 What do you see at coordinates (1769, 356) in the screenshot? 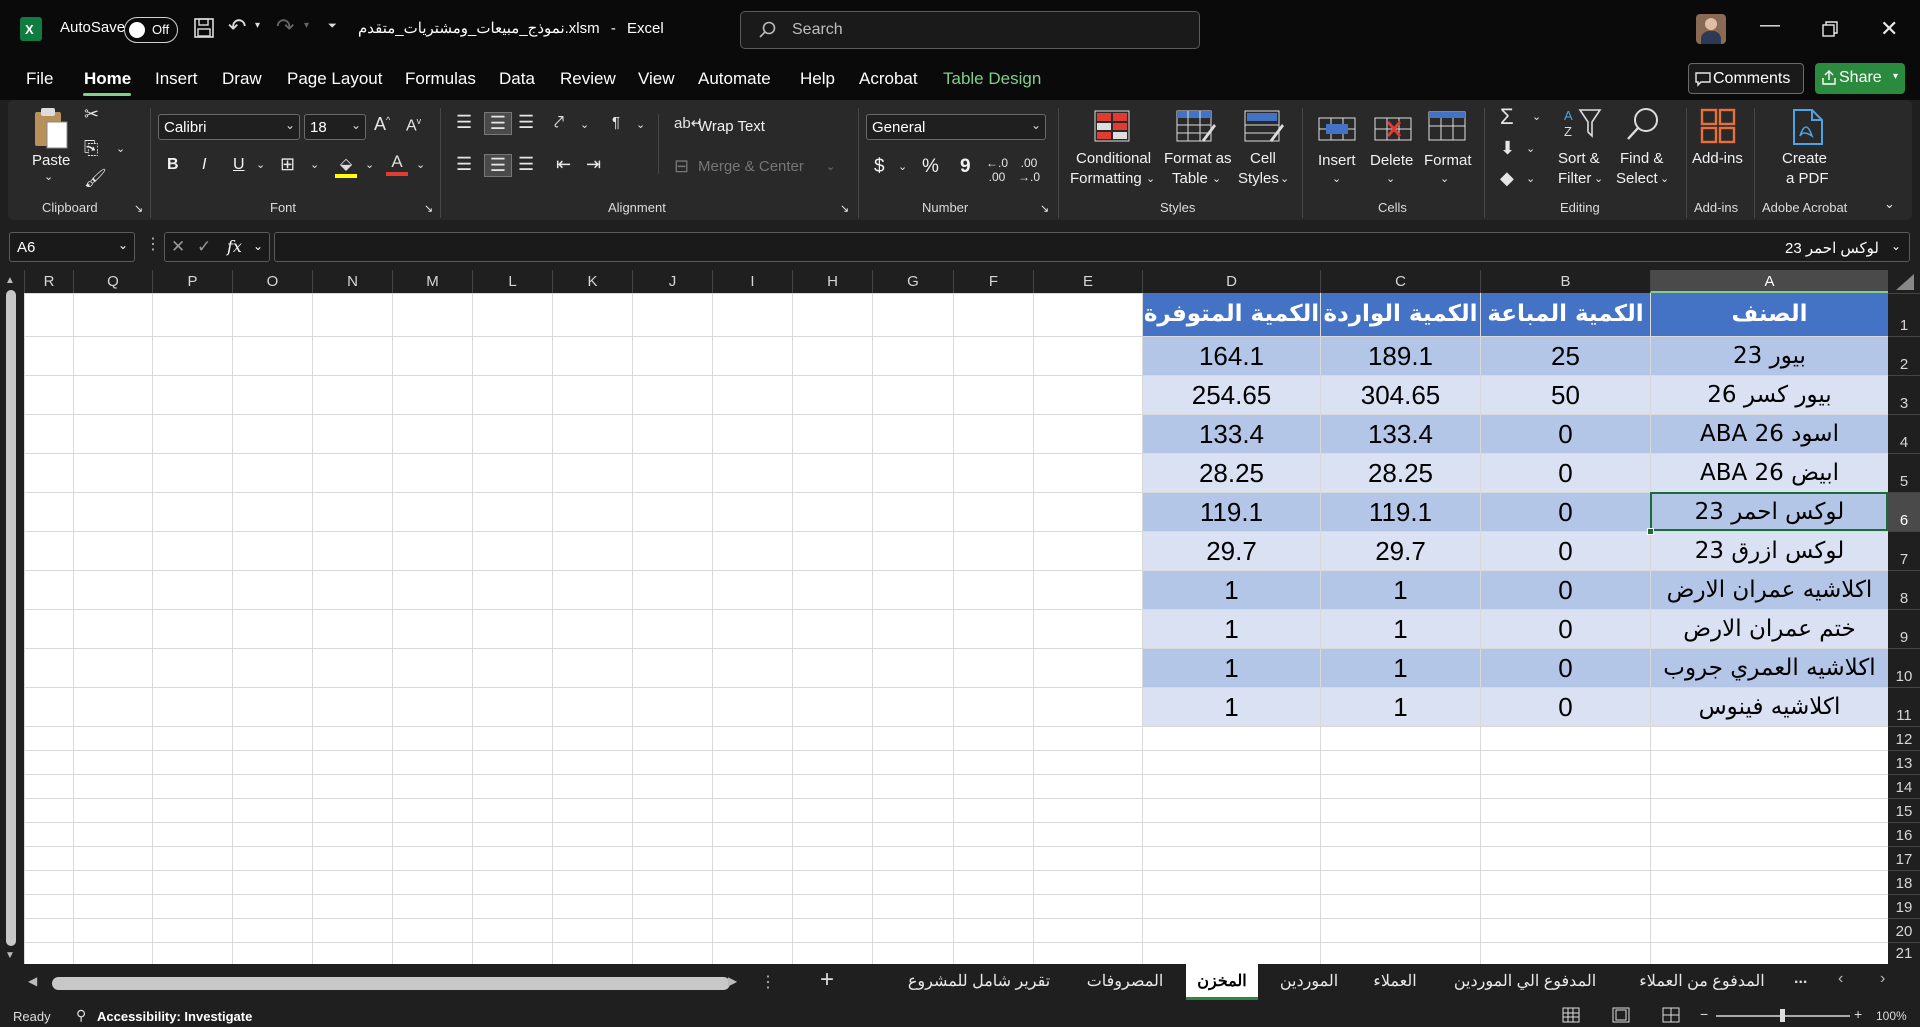
I see `table-cell-a2: بيور 23` at bounding box center [1769, 356].